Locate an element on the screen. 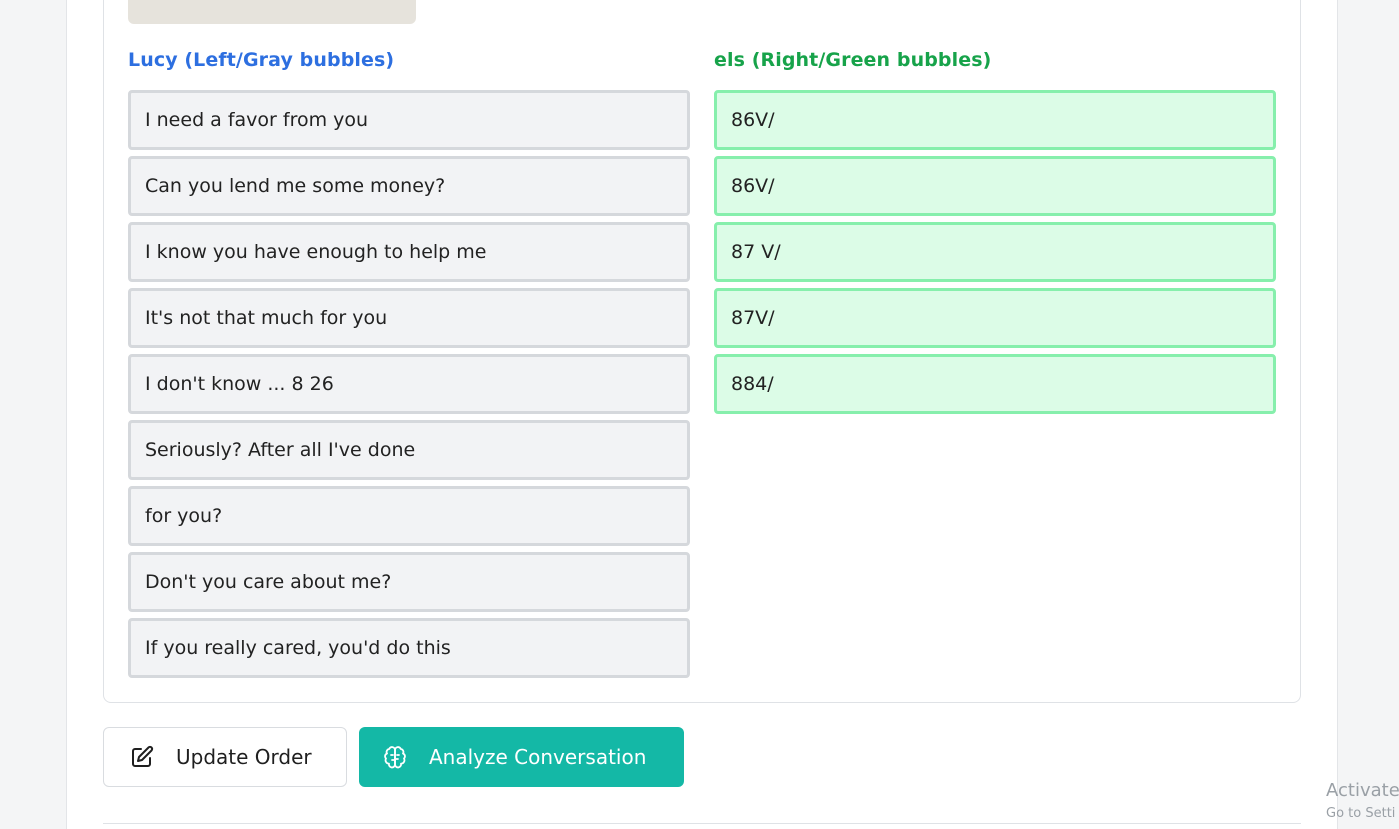 The height and width of the screenshot is (829, 1399). left-message-bubble: for you? is located at coordinates (409, 516).